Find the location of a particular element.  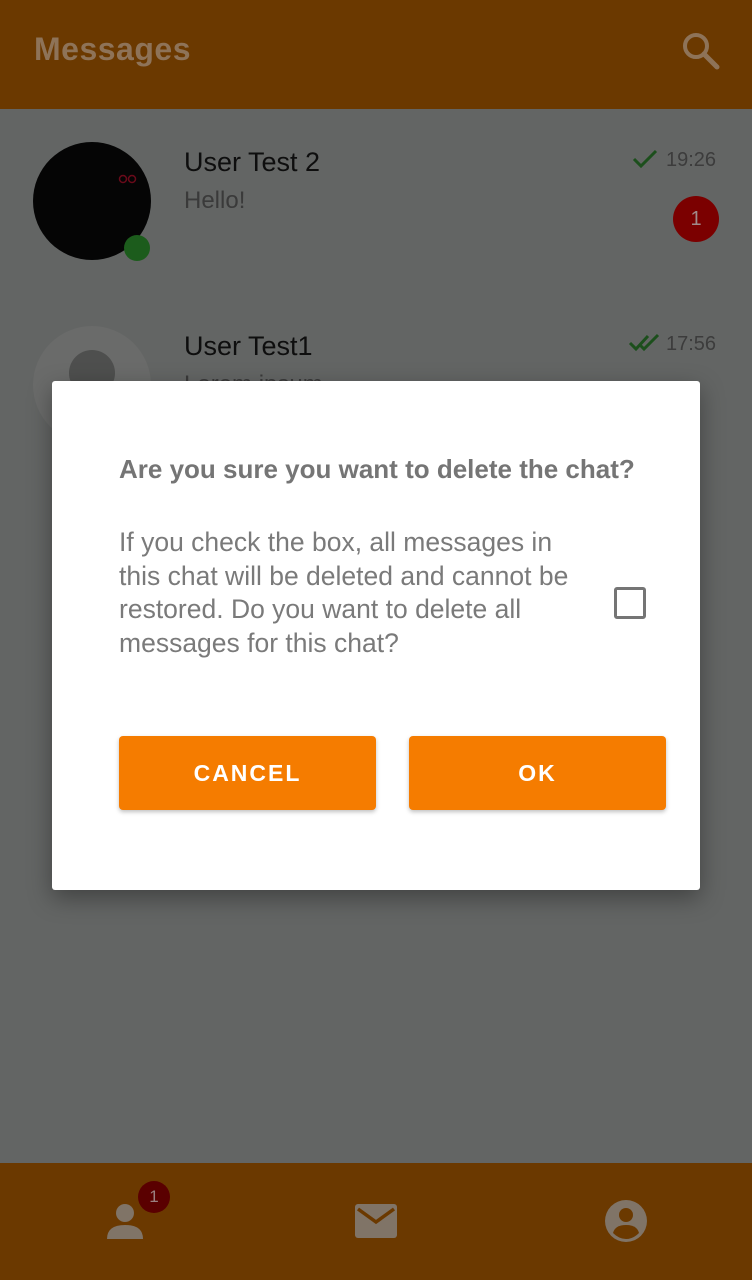

double-check-icon is located at coordinates (644, 342).